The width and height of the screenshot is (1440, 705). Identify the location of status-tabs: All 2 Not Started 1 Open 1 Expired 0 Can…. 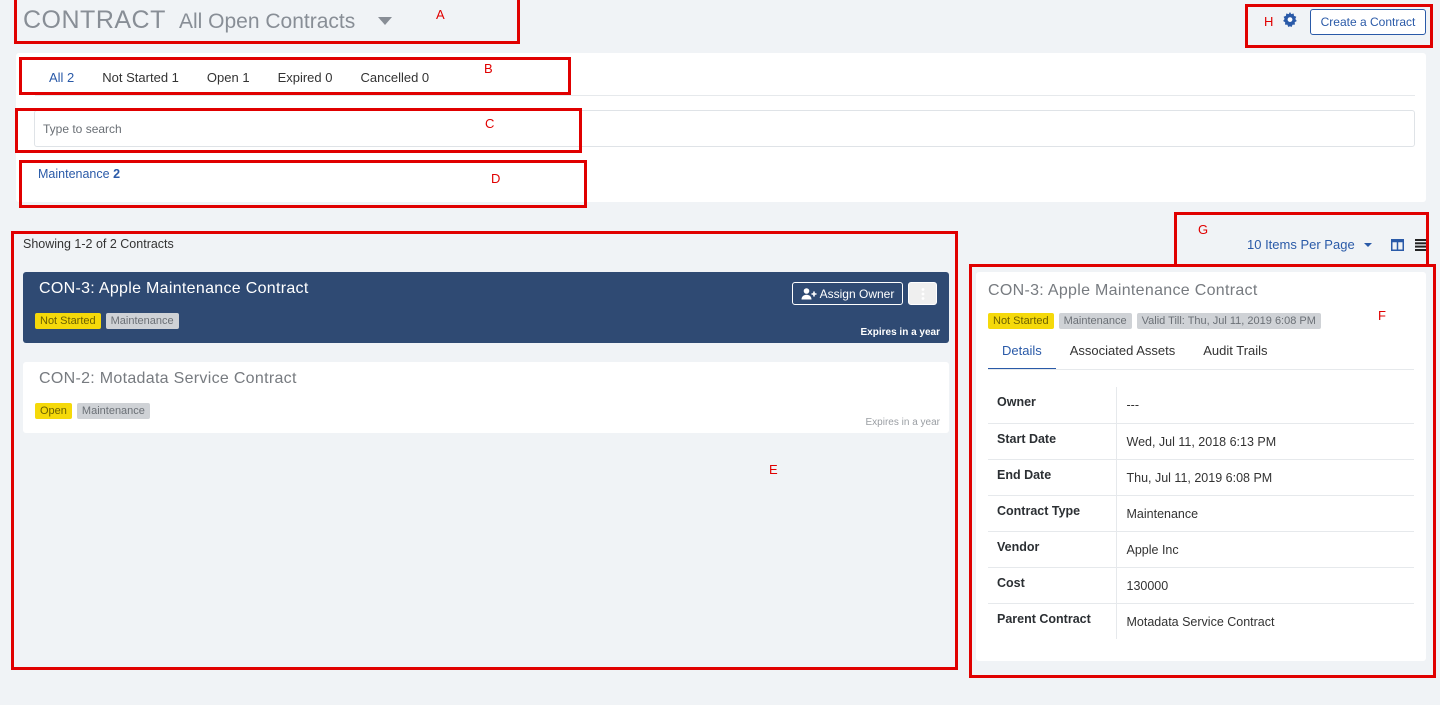
(239, 82).